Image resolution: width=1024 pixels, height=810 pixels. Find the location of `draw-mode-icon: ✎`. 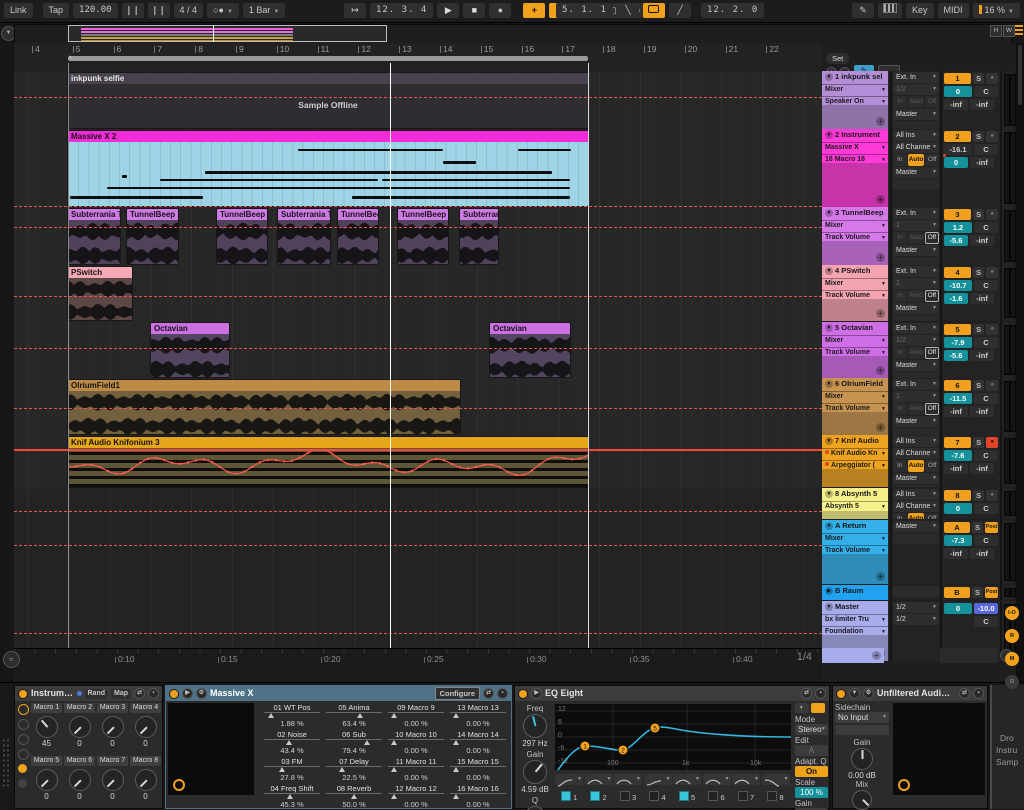

draw-mode-icon: ✎ is located at coordinates (863, 10).